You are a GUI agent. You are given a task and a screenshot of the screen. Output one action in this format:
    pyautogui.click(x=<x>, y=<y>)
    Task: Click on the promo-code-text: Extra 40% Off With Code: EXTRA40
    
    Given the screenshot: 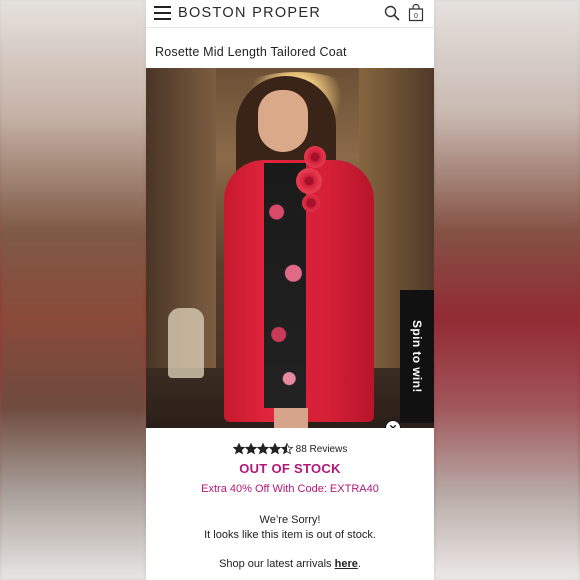 What is the action you would take?
    pyautogui.click(x=290, y=489)
    